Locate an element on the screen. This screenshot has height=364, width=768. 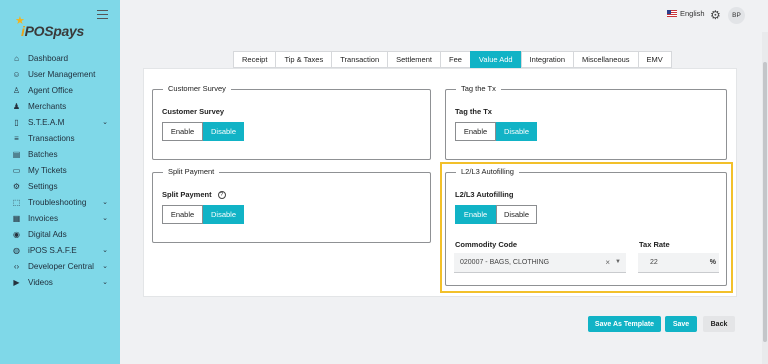
sidebar-item-label: S.T.E.A.M is located at coordinates (46, 122).